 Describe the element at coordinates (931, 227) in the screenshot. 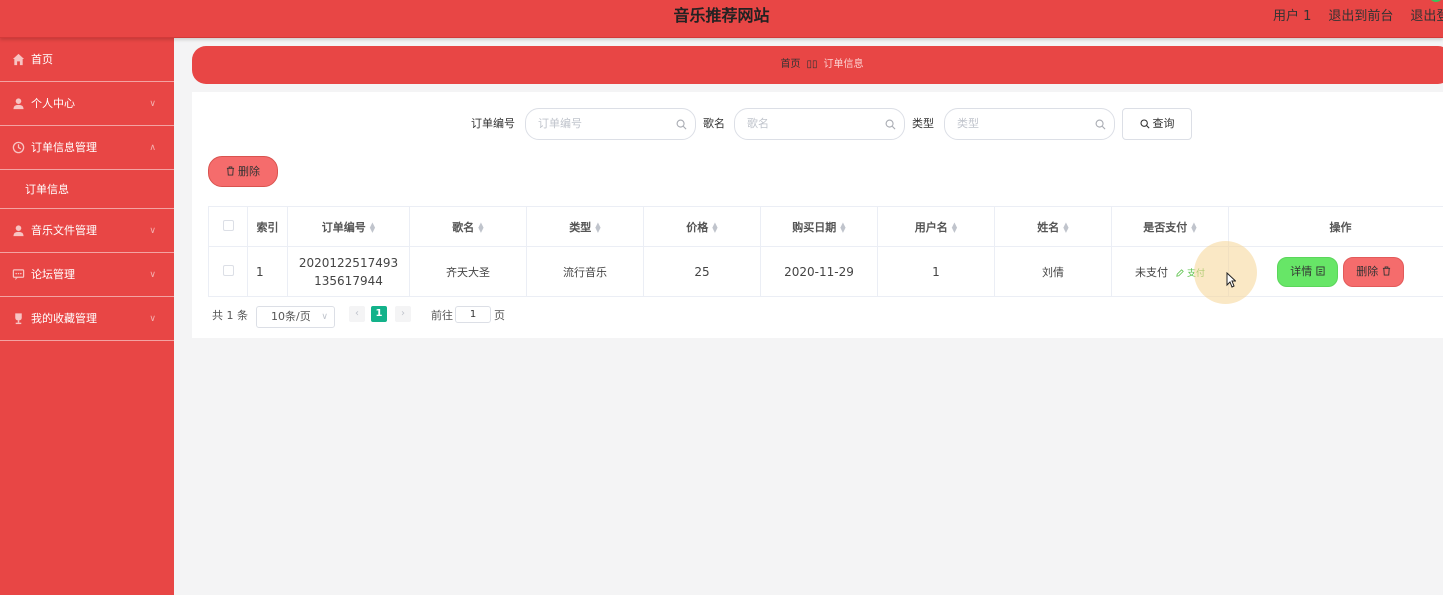

I see `column-header-label: 用户名` at that location.